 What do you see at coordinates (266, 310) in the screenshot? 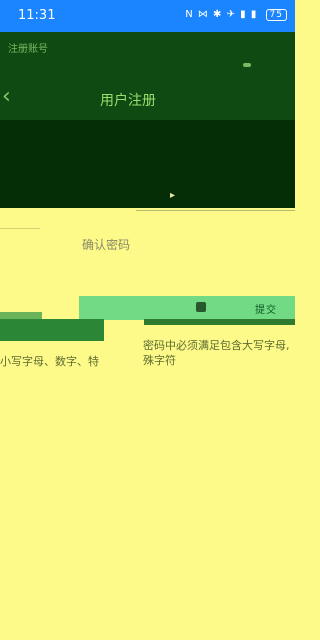
I see `submit-label: 提交` at bounding box center [266, 310].